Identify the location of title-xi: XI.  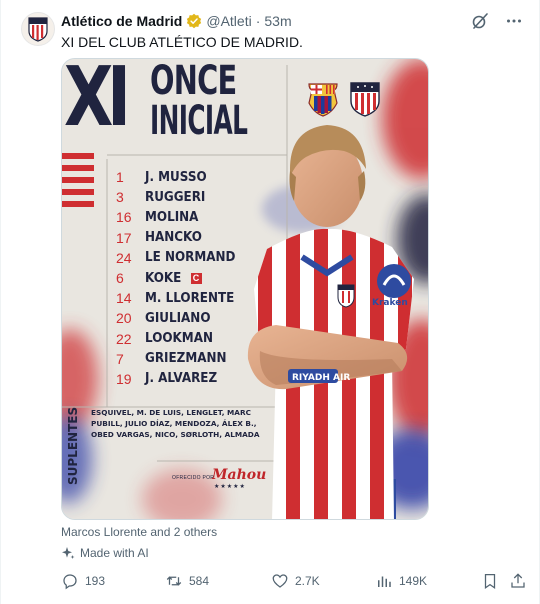
(97, 101).